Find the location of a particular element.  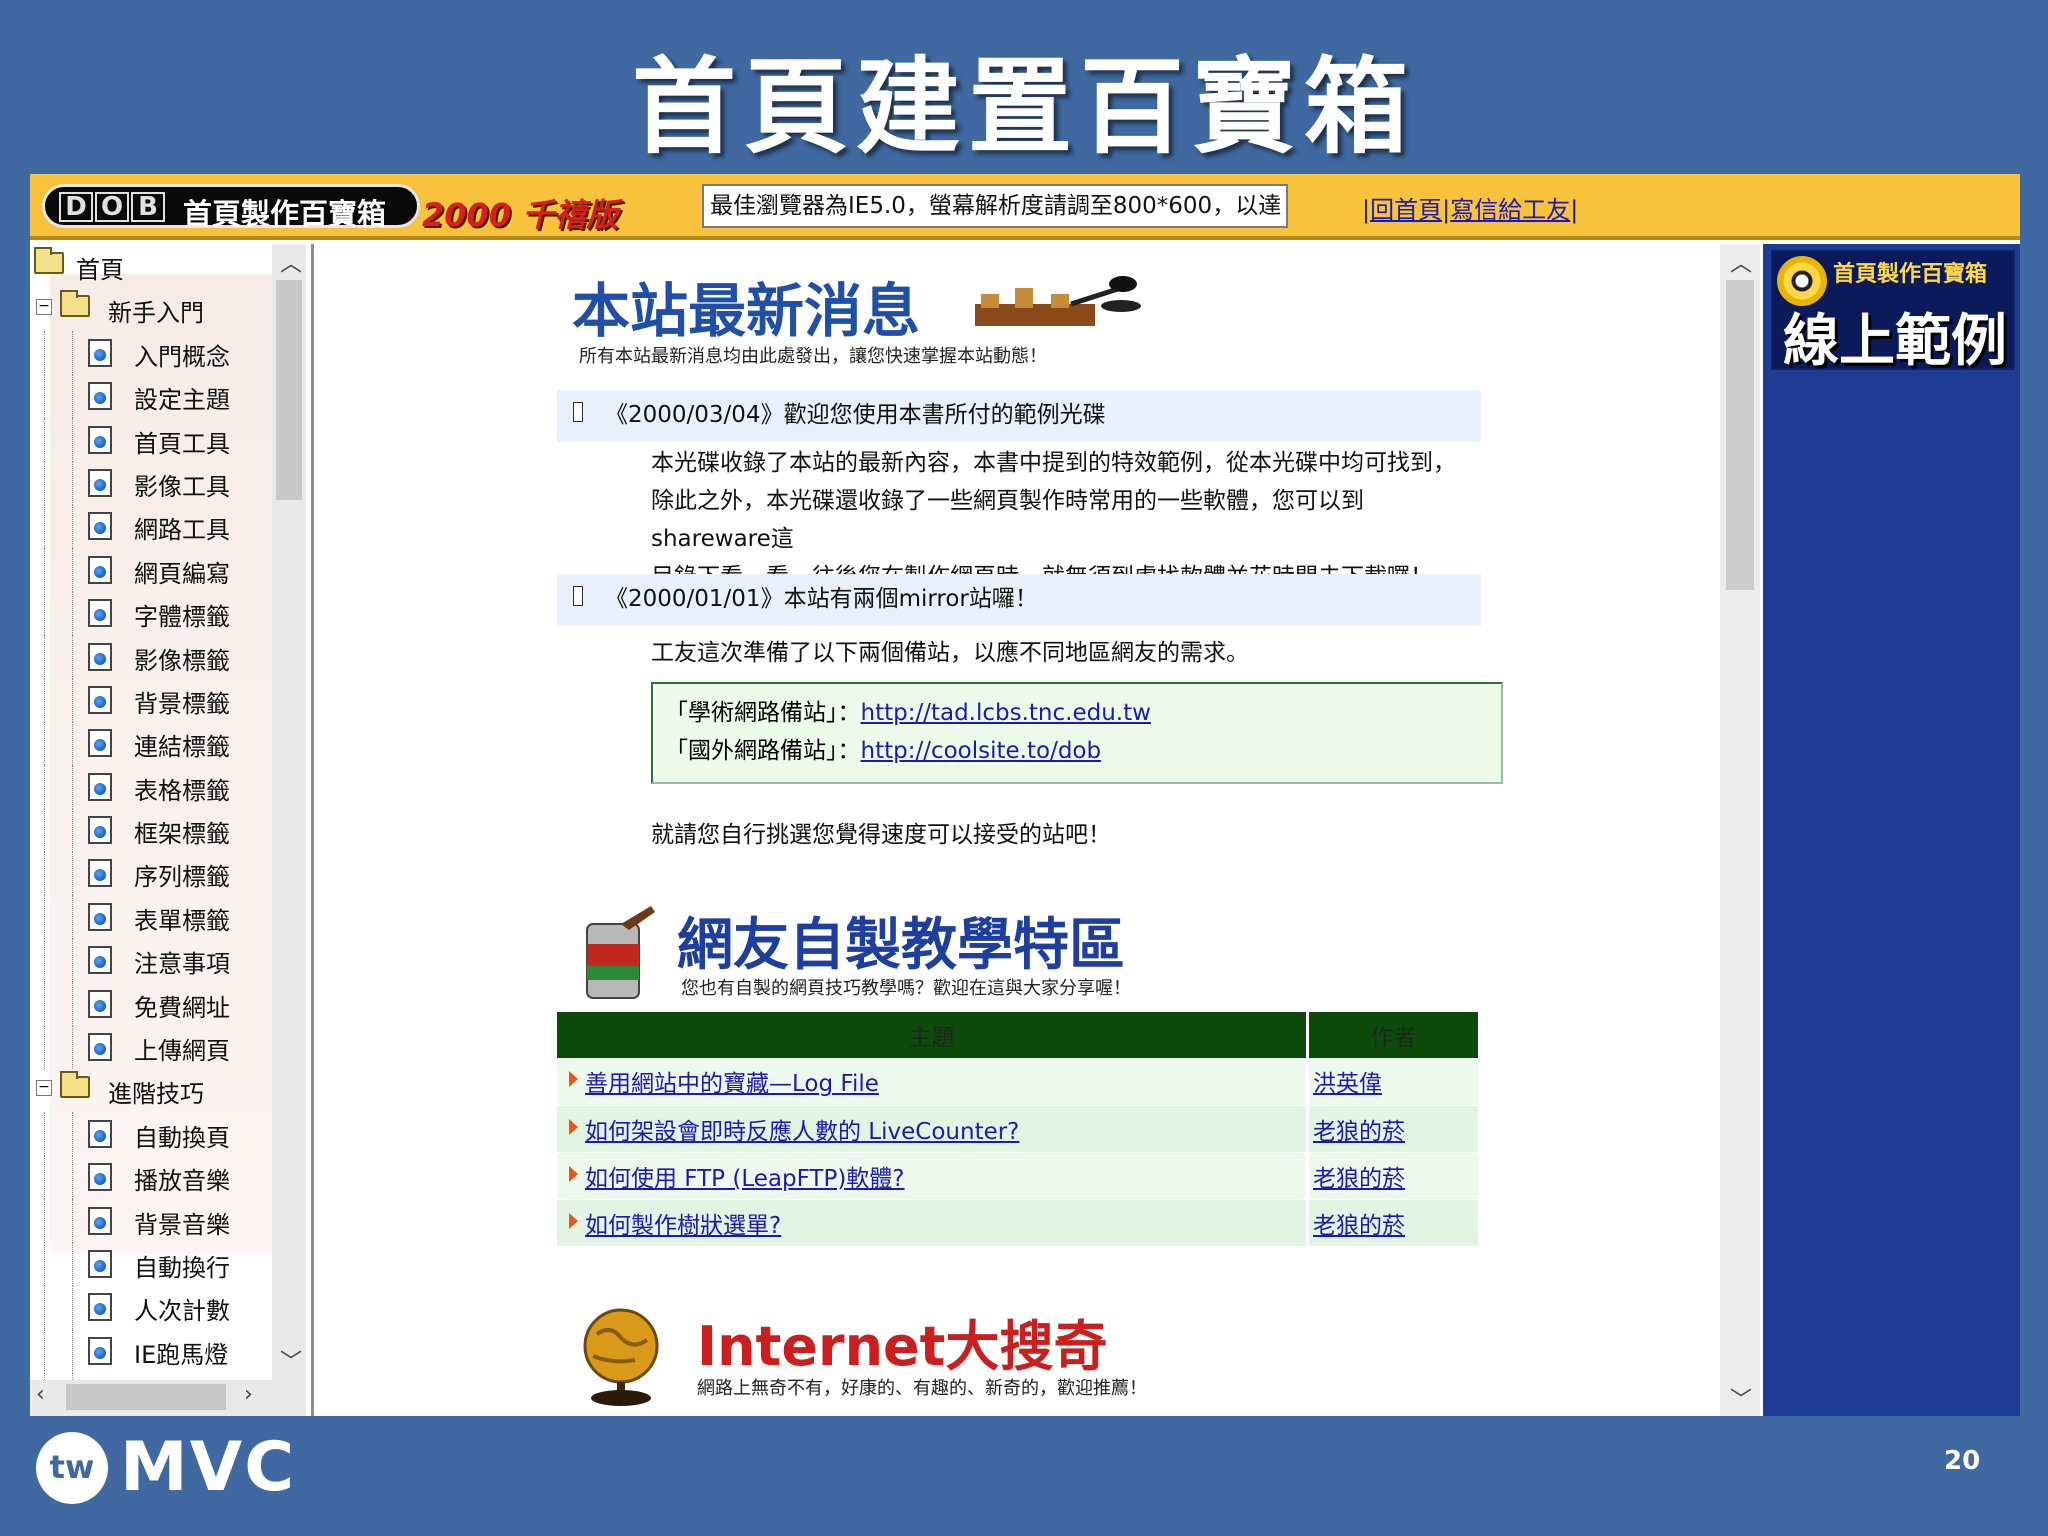

home-link: 回首頁 is located at coordinates (1406, 210).